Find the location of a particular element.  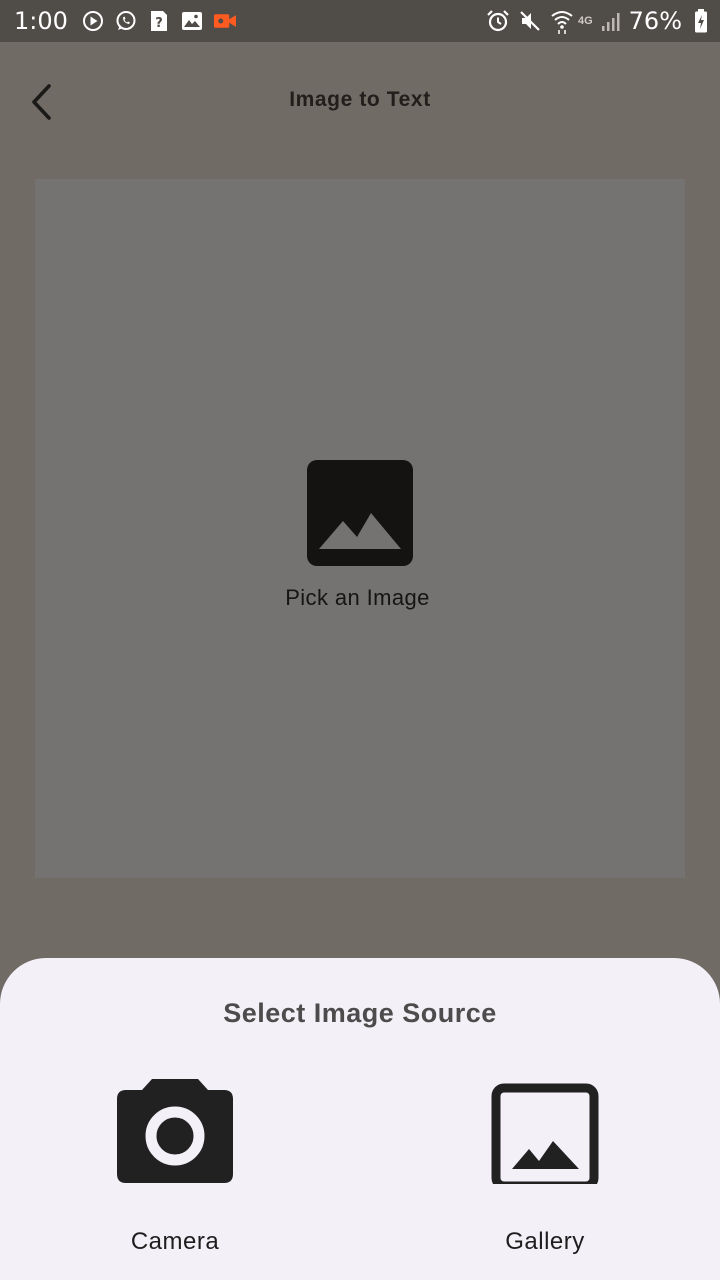

whatsapp-icon is located at coordinates (126, 21).